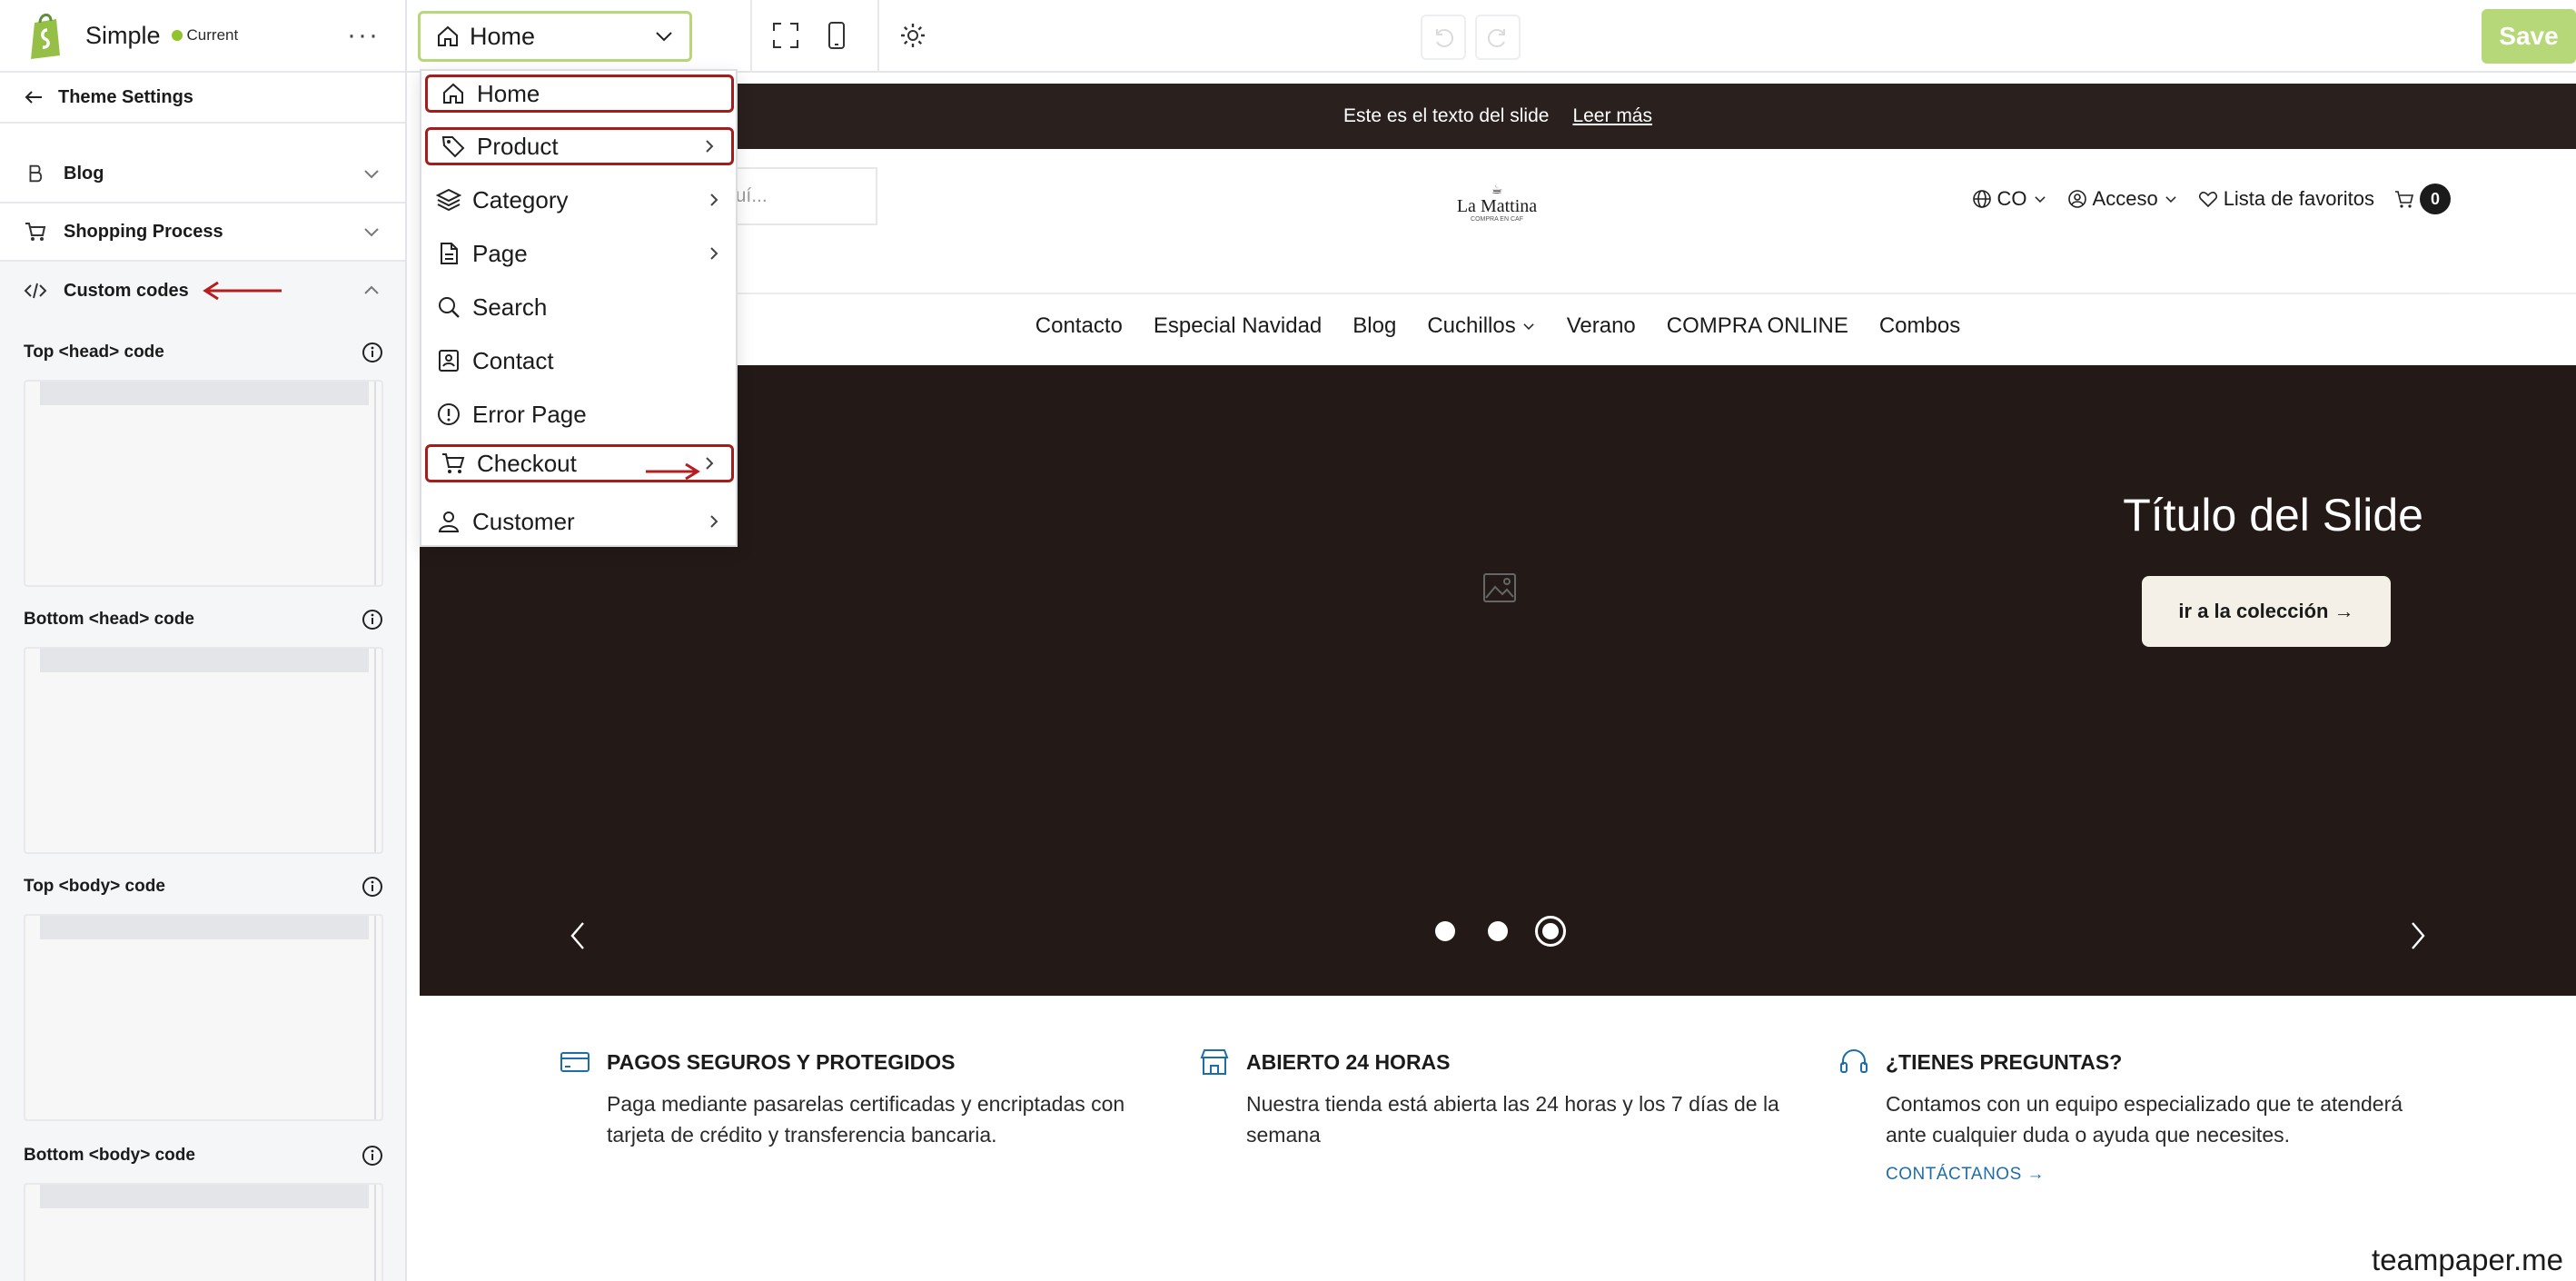  I want to click on back-to-theme-settings: Theme Settings, so click(202, 98).